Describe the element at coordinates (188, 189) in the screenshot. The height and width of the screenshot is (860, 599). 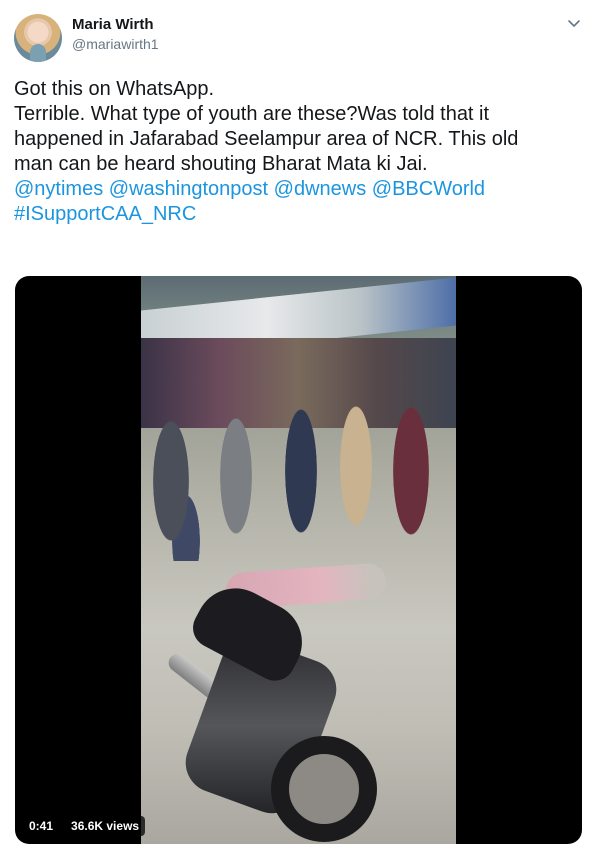
I see `mention-link: @washingtonpost` at that location.